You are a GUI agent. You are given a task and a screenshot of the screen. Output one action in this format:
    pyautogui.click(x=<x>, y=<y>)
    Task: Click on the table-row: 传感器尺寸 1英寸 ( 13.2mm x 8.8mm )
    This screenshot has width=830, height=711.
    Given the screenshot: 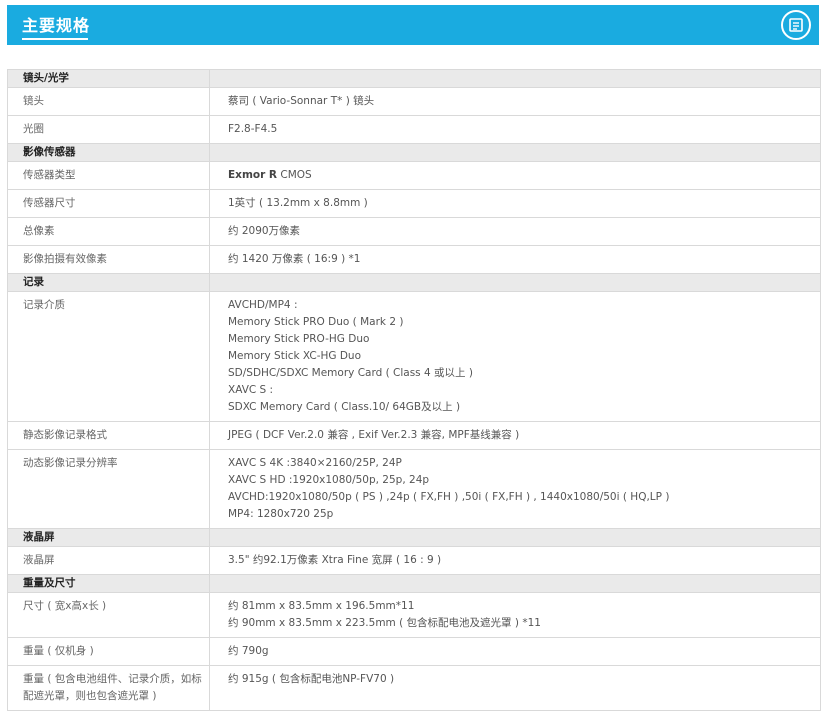 What is the action you would take?
    pyautogui.click(x=414, y=203)
    